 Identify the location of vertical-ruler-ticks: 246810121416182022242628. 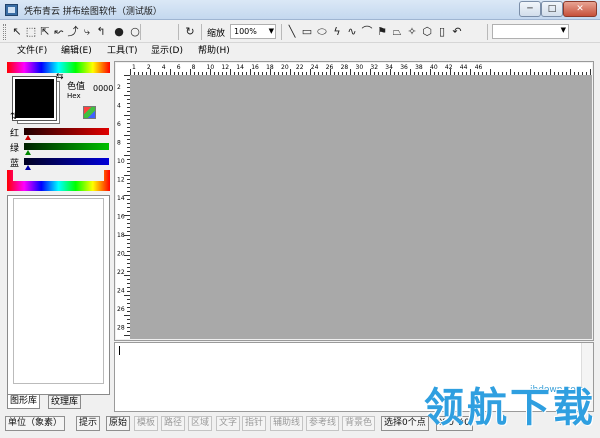
(123, 205).